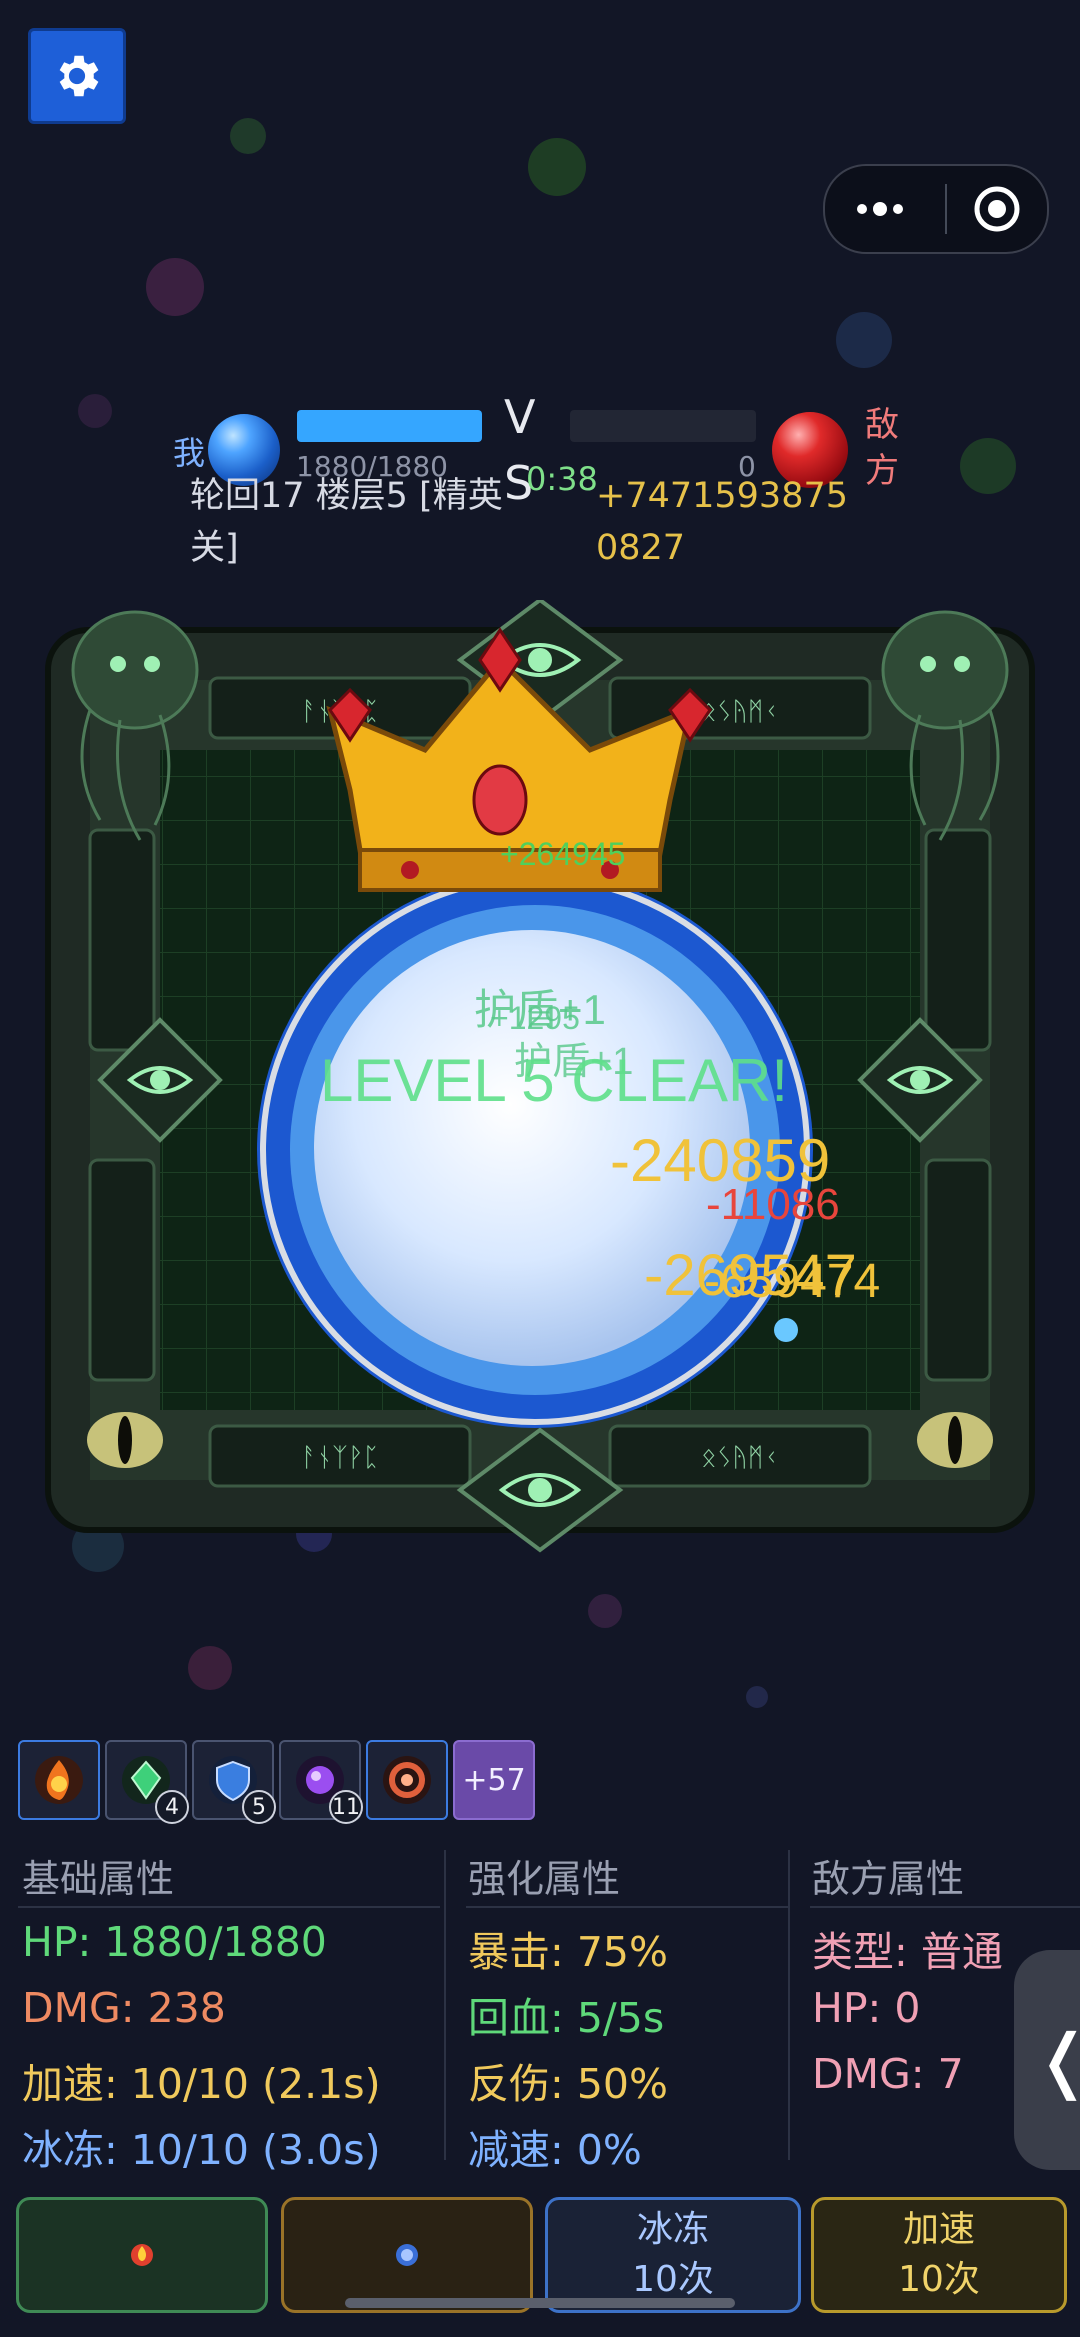 This screenshot has height=2337, width=1080. I want to click on stat-dmg: DMG: 238, so click(124, 2008).